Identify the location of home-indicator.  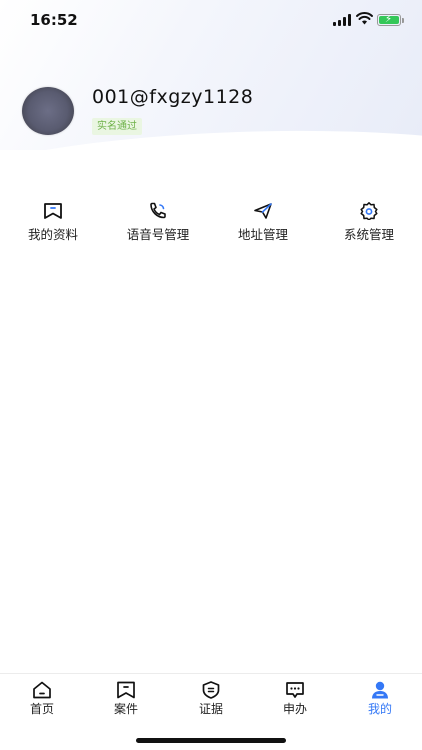
(211, 740).